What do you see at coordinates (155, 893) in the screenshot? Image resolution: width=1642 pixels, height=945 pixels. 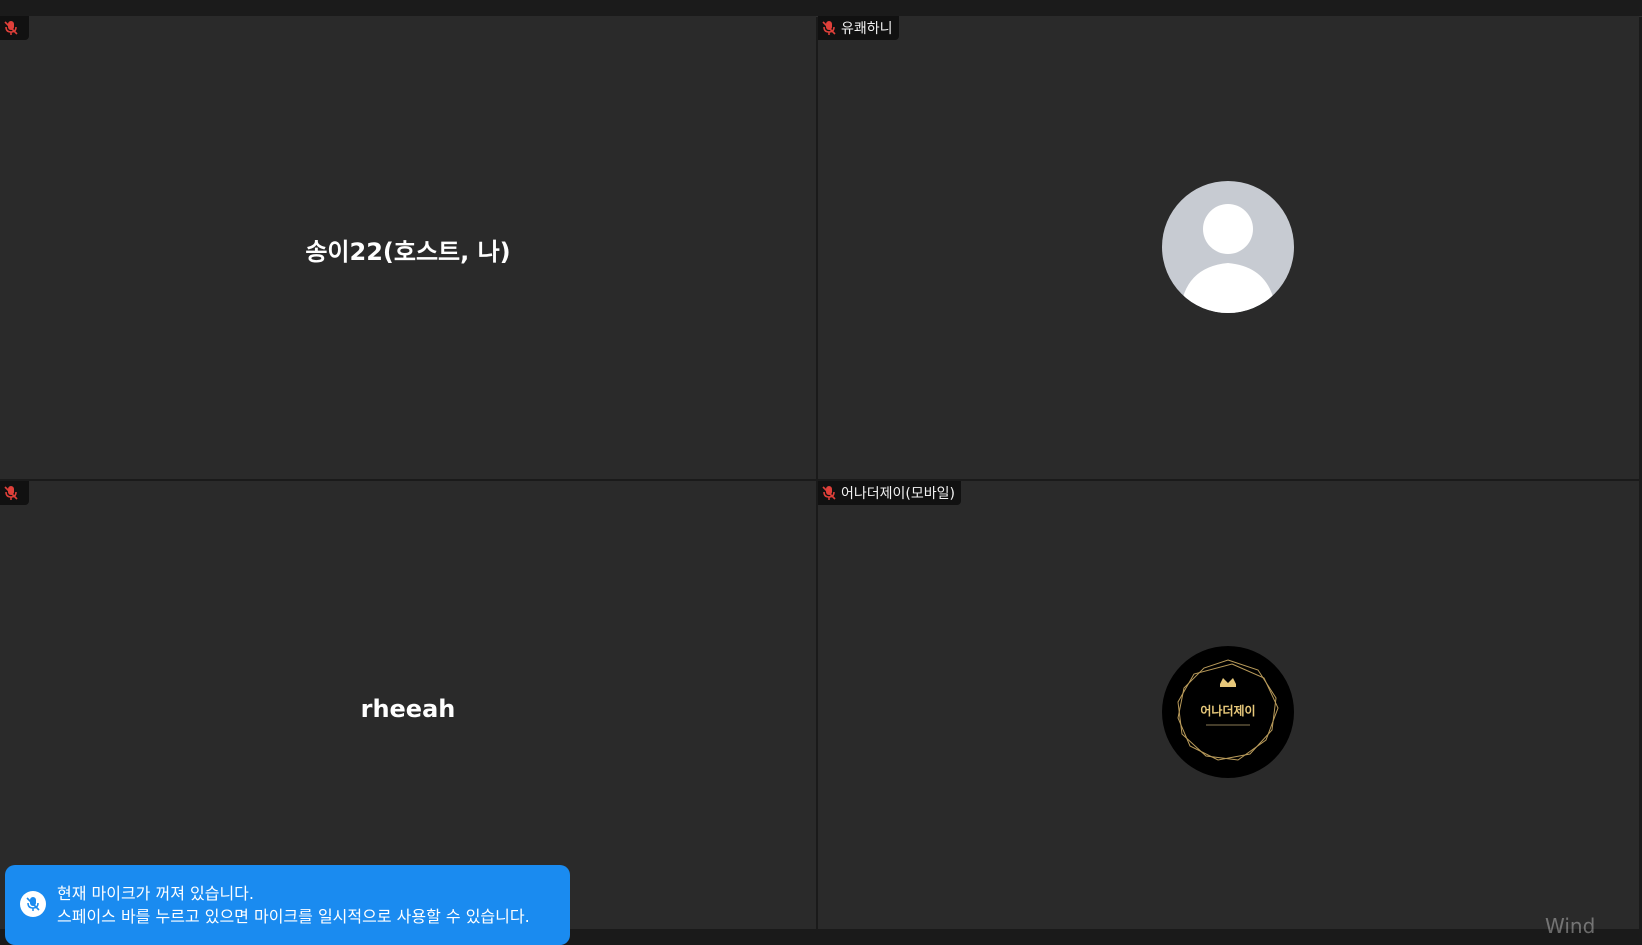 I see `toast-message-line1: 현재 마이크가 꺼져 있습니다.` at bounding box center [155, 893].